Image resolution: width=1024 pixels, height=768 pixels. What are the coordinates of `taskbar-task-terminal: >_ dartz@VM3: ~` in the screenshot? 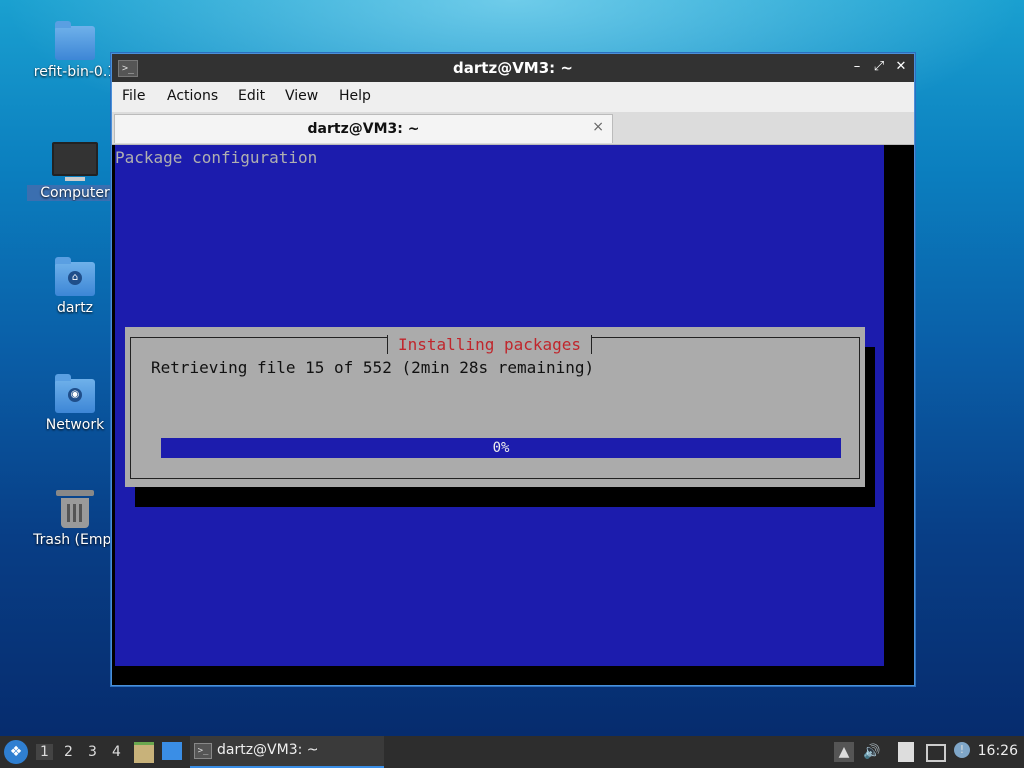 It's located at (287, 752).